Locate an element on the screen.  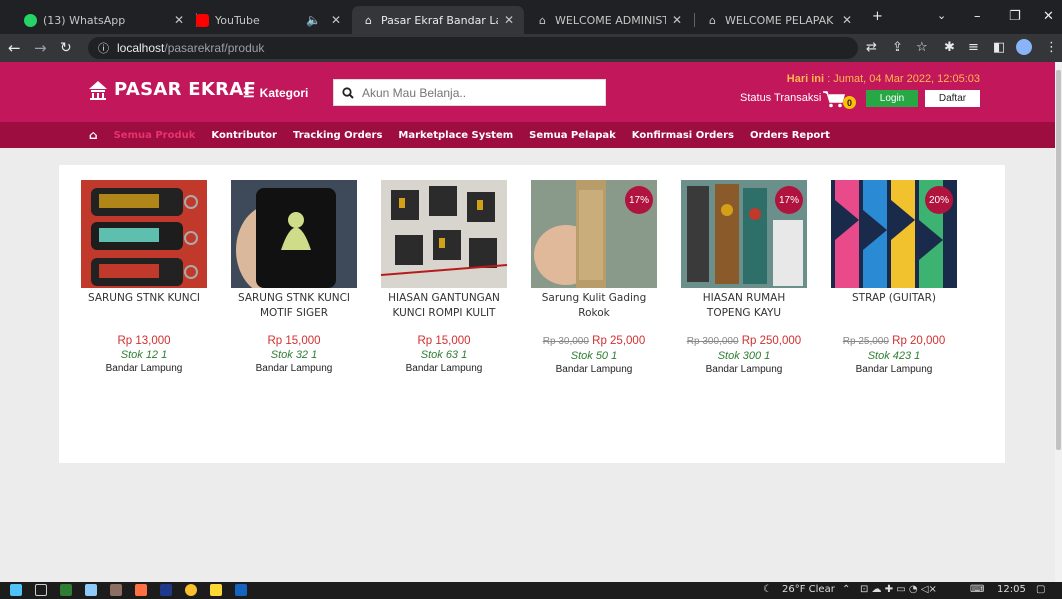
nav-tracking-orders: Tracking Orders is located at coordinates (337, 135).